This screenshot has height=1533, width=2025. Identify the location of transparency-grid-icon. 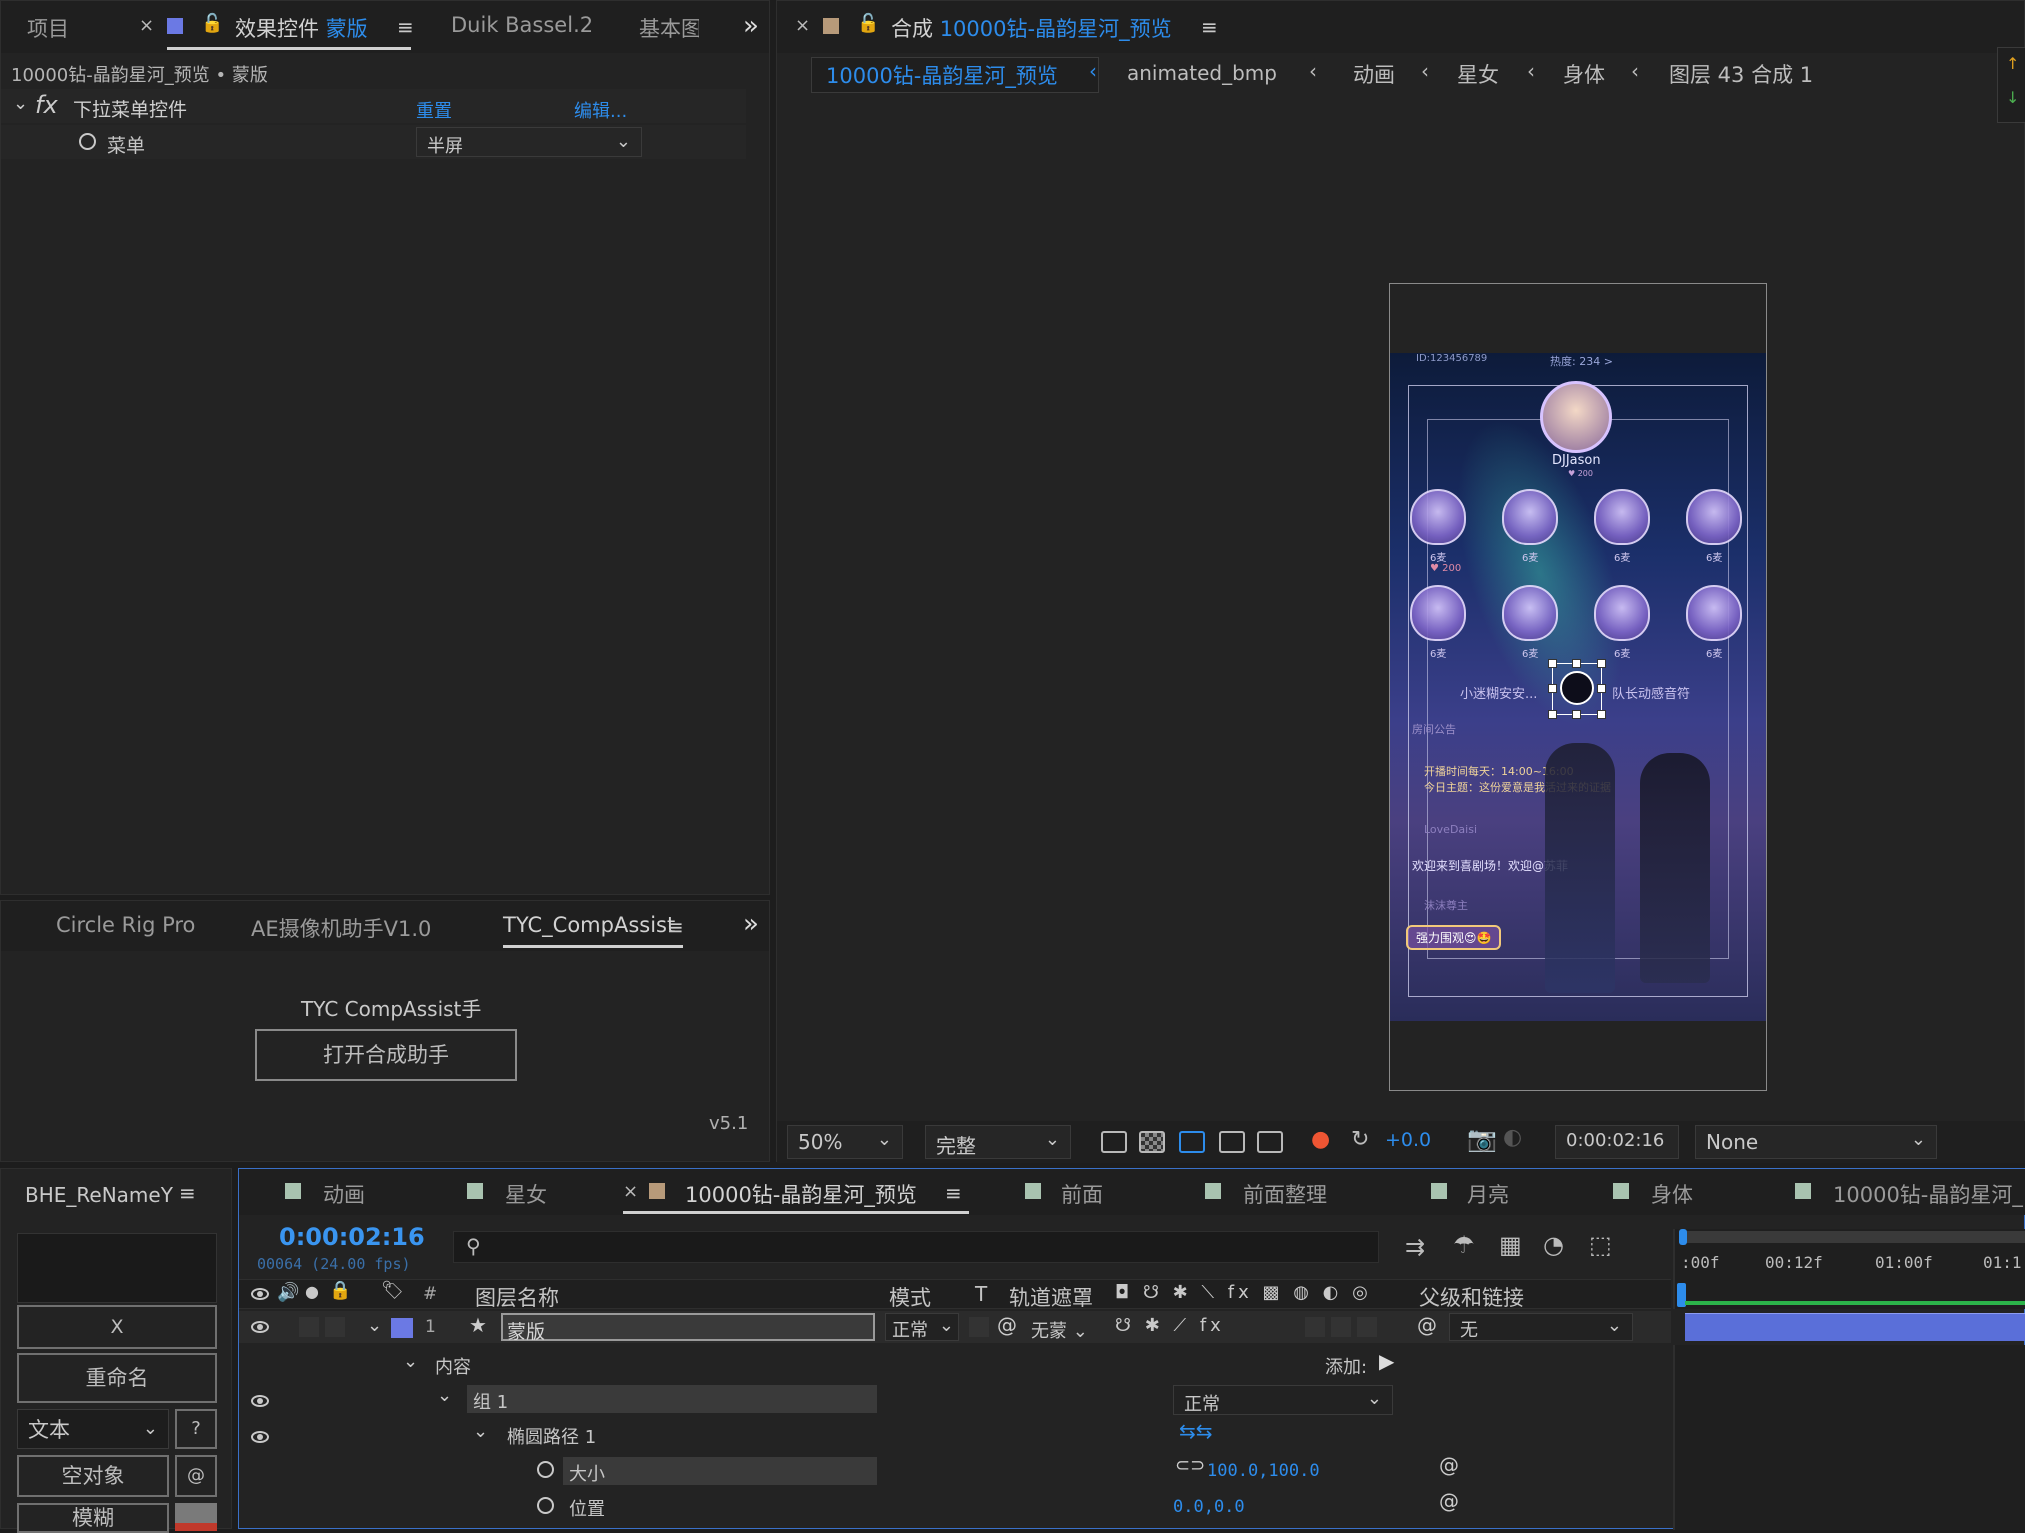
(1152, 1142).